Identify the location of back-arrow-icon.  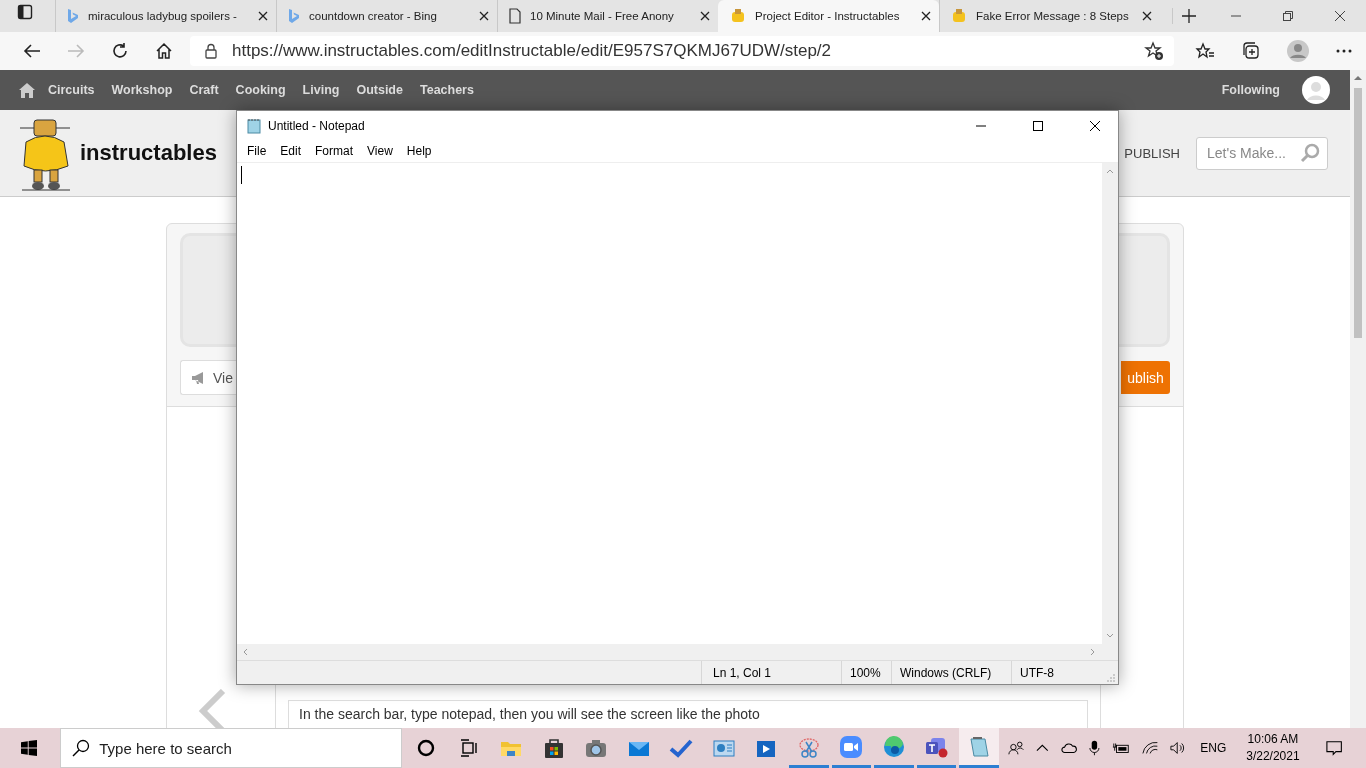
(32, 51).